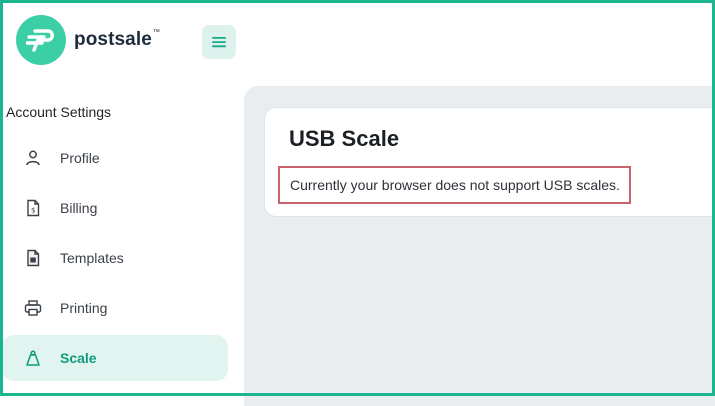 This screenshot has height=406, width=715. I want to click on postsale-logo-icon, so click(41, 40).